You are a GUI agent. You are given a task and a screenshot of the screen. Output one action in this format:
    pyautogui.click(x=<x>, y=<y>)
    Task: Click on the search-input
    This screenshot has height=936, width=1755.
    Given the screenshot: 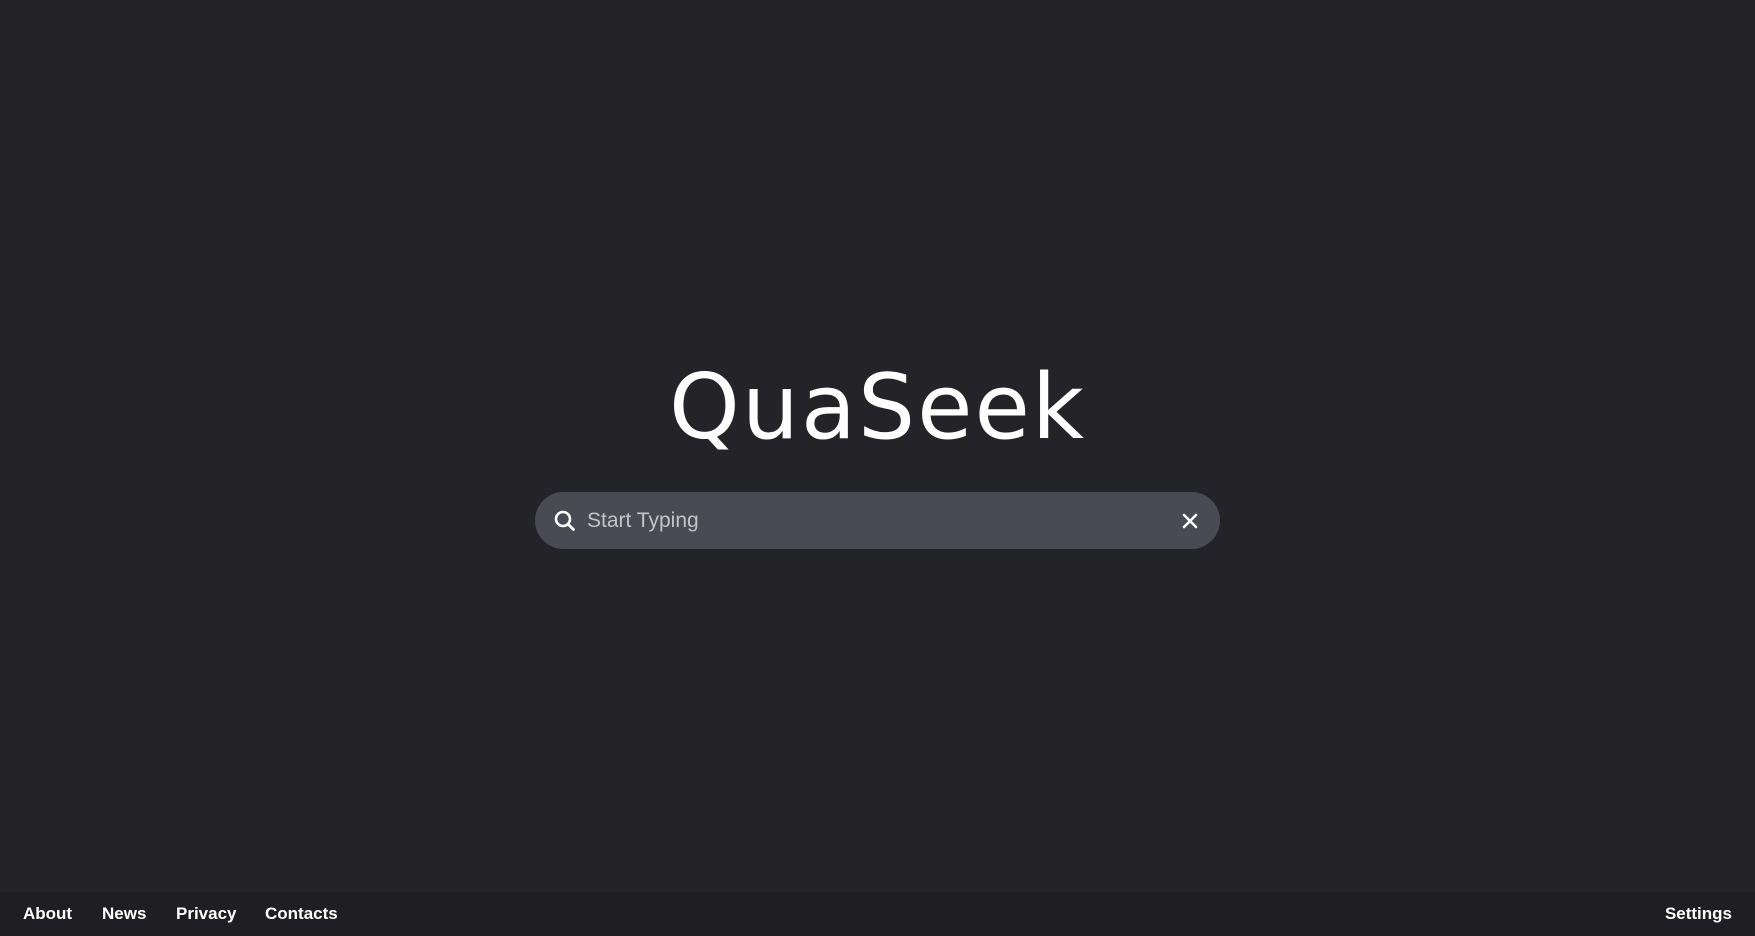 What is the action you would take?
    pyautogui.click(x=866, y=520)
    